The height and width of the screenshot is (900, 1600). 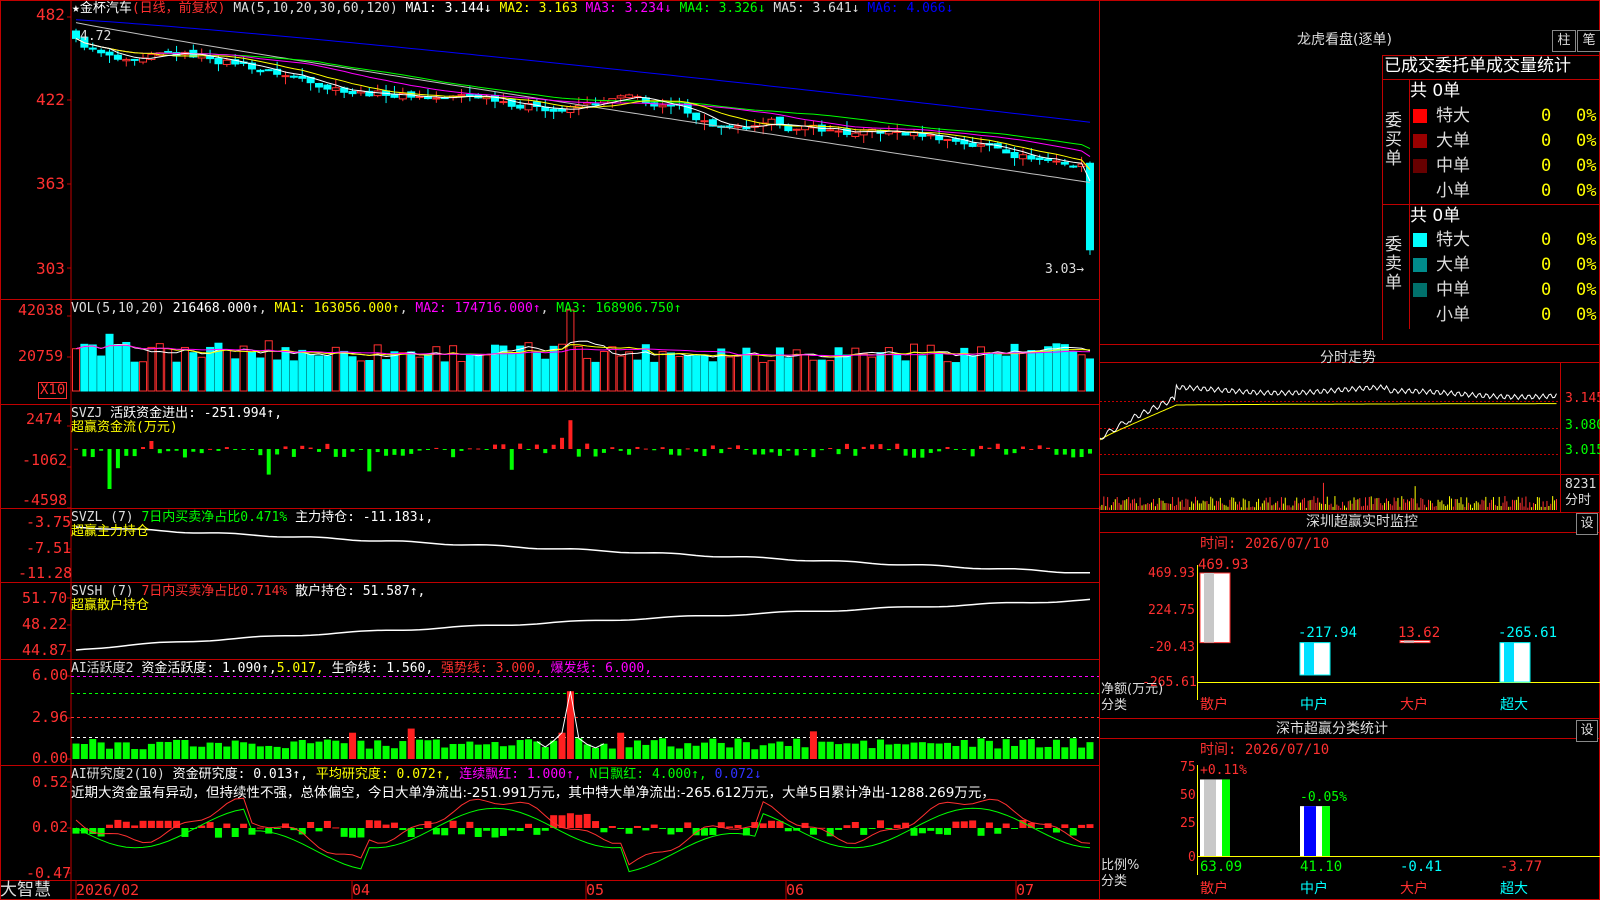 I want to click on buy-row-count: 0, so click(x=1546, y=116).